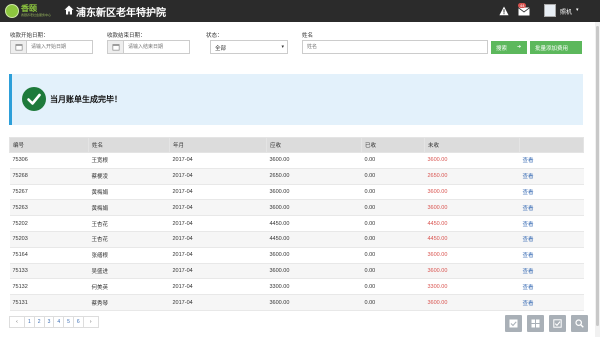 Image resolution: width=600 pixels, height=337 pixels. Describe the element at coordinates (49, 223) in the screenshot. I see `cell-id: 75202` at that location.